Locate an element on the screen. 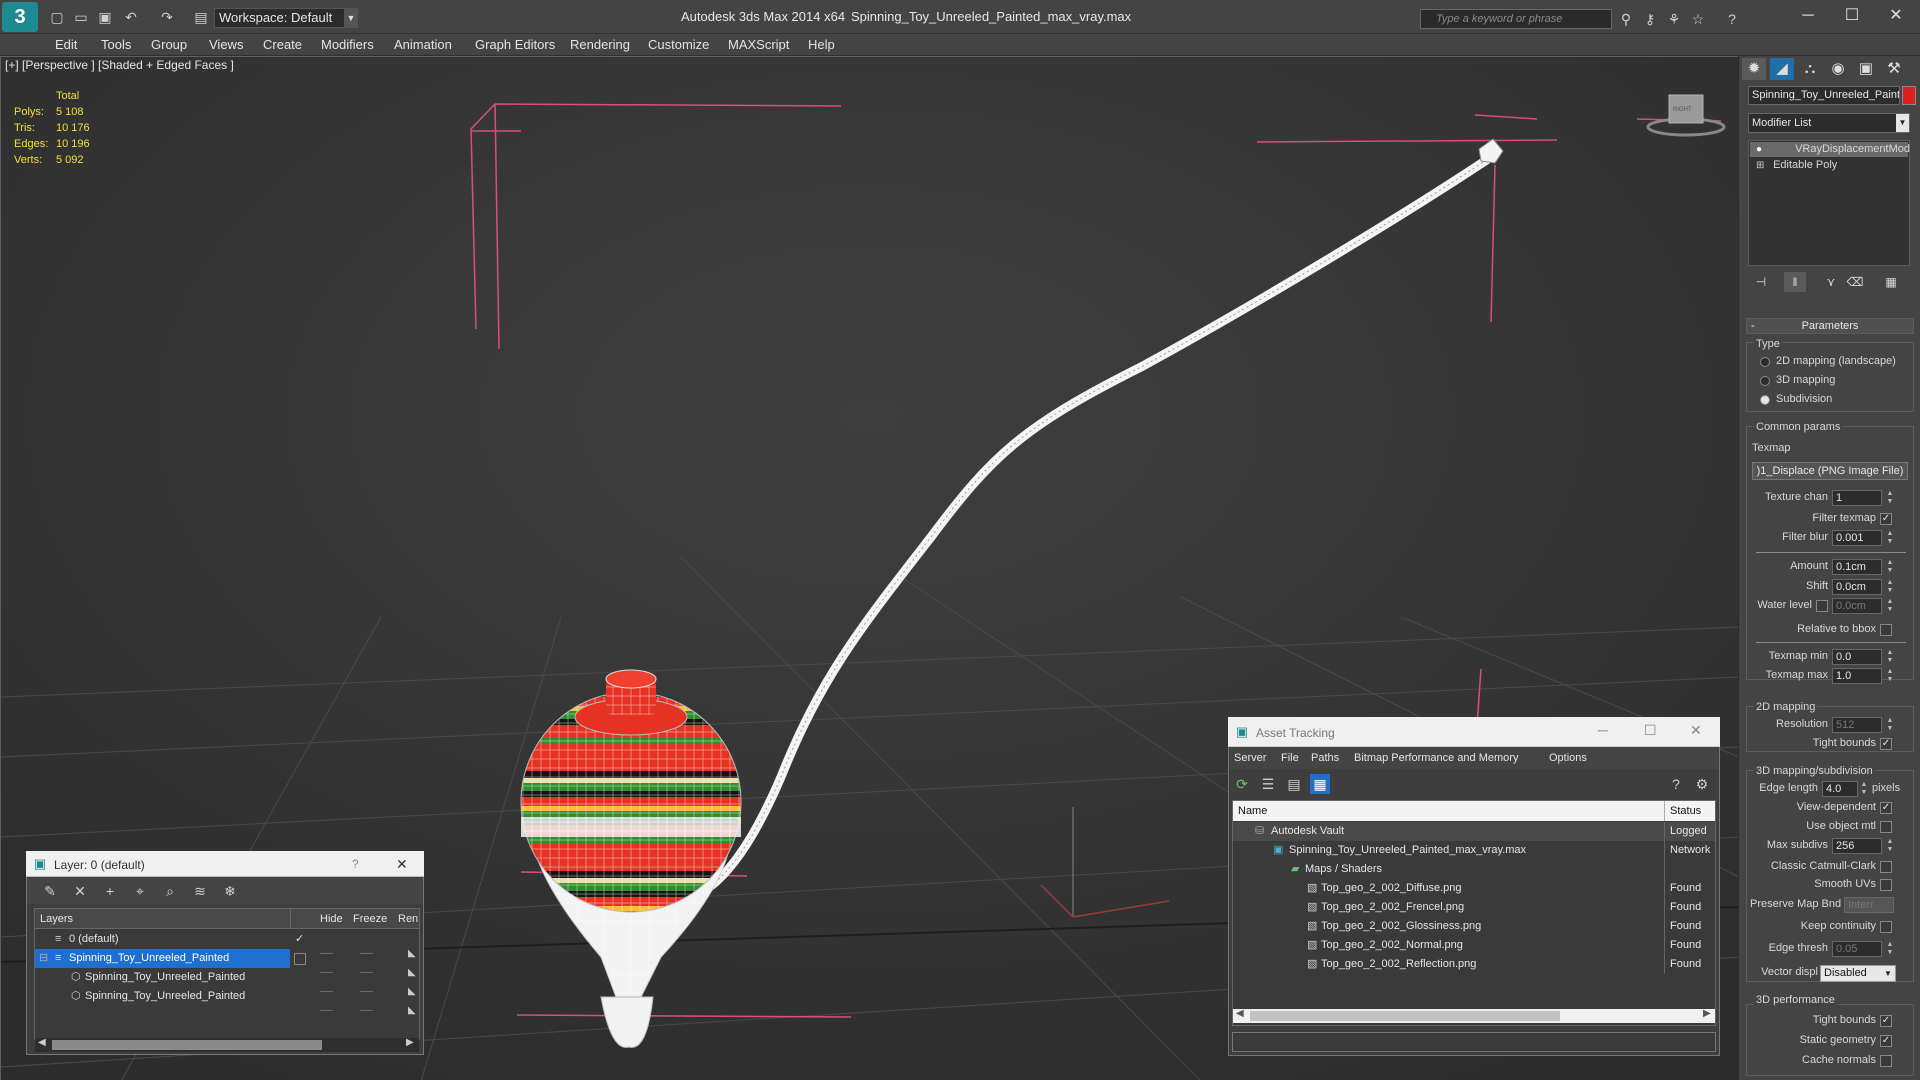  shift-spinner: 0.0cm is located at coordinates (1857, 587).